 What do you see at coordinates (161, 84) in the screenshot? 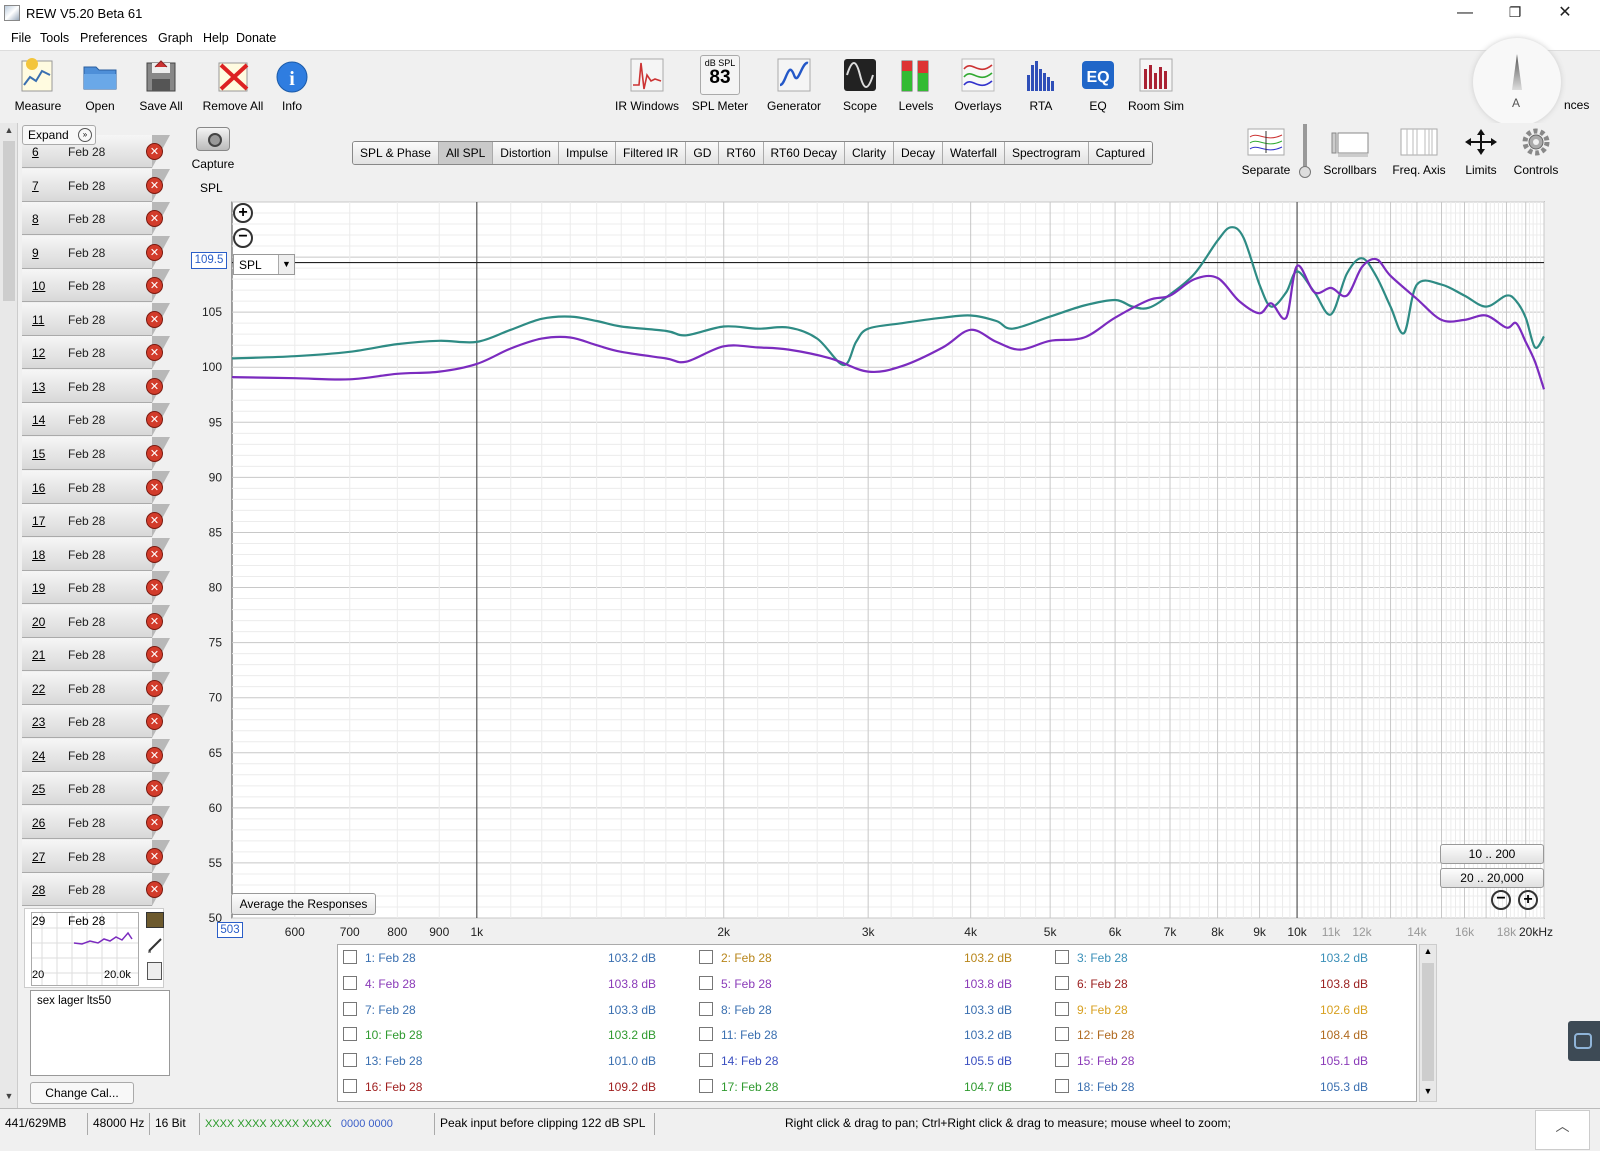
I see `save-all-button: Save All` at bounding box center [161, 84].